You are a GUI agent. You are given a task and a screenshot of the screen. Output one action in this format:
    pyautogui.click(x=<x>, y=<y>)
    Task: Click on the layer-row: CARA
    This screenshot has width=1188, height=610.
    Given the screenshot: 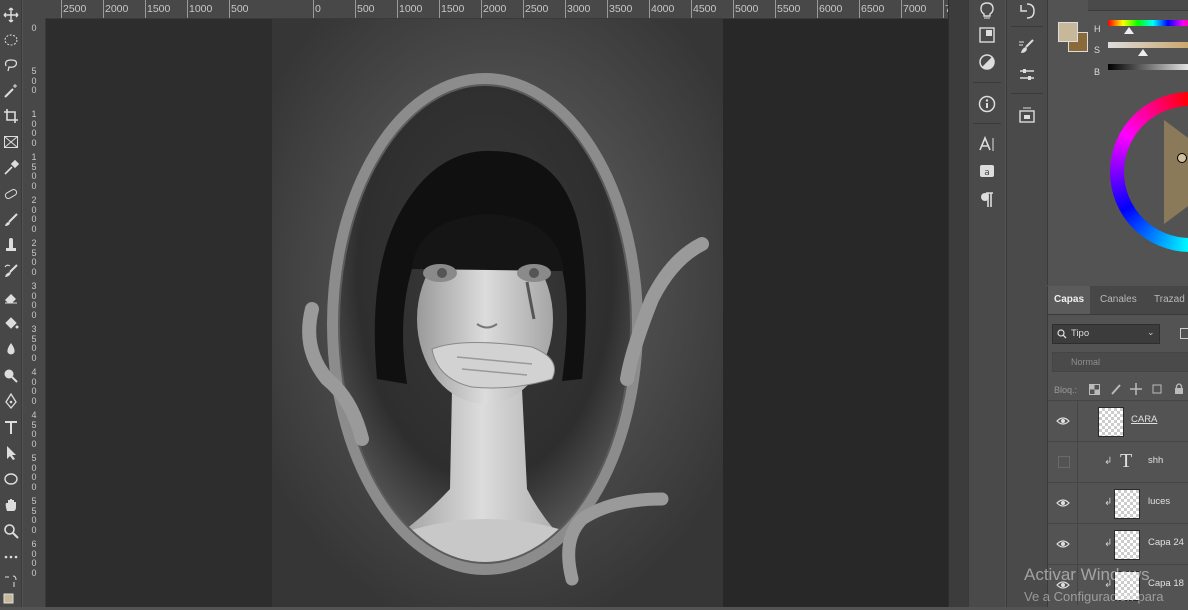 What is the action you would take?
    pyautogui.click(x=1118, y=420)
    